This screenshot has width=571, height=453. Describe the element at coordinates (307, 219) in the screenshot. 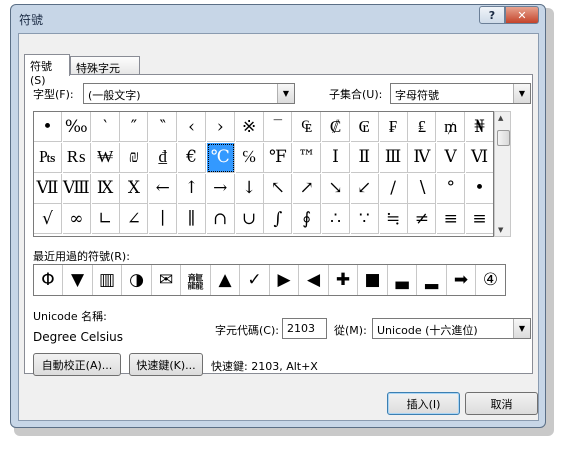

I see `symbol-cell: ∮` at that location.